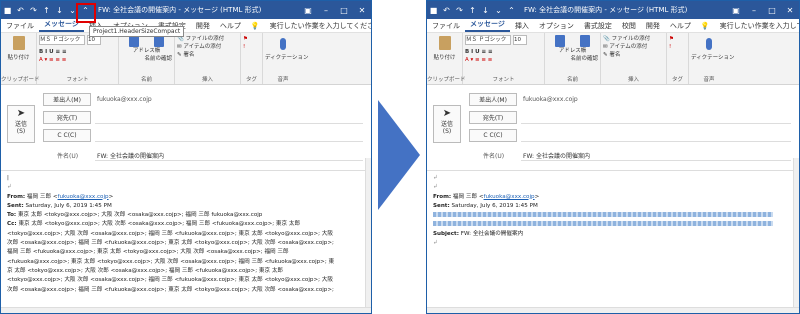 This screenshot has height=314, width=800. I want to click on names-group-label: 名前, so click(146, 80).